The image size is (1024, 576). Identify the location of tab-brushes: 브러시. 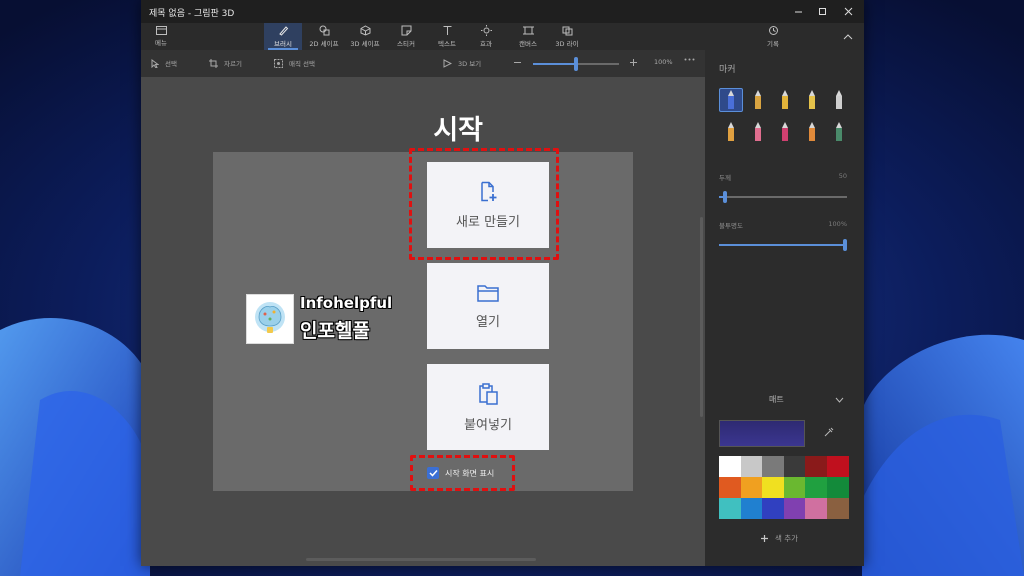
(283, 36).